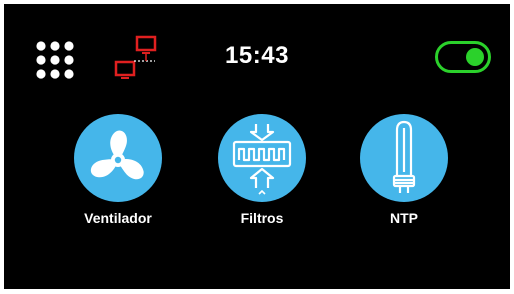 The height and width of the screenshot is (294, 514). I want to click on power-toggle, so click(463, 57).